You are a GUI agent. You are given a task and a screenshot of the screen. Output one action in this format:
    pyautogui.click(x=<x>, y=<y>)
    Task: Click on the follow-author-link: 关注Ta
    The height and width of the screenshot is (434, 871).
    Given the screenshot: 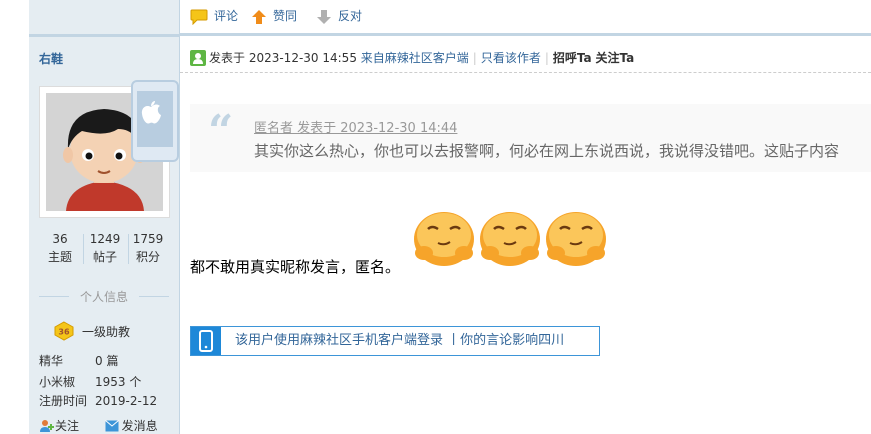 What is the action you would take?
    pyautogui.click(x=614, y=58)
    